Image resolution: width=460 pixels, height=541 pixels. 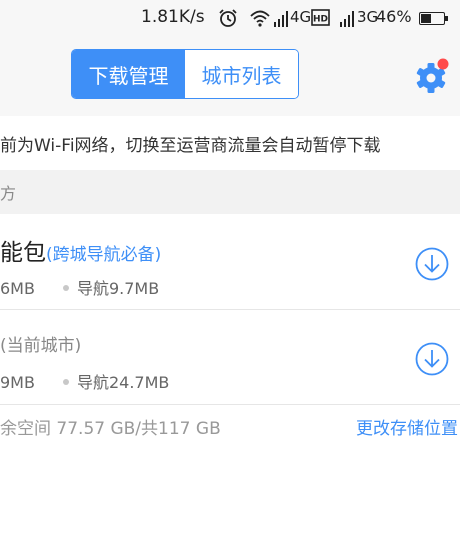 I want to click on item-title: (当前城市), so click(x=41, y=346).